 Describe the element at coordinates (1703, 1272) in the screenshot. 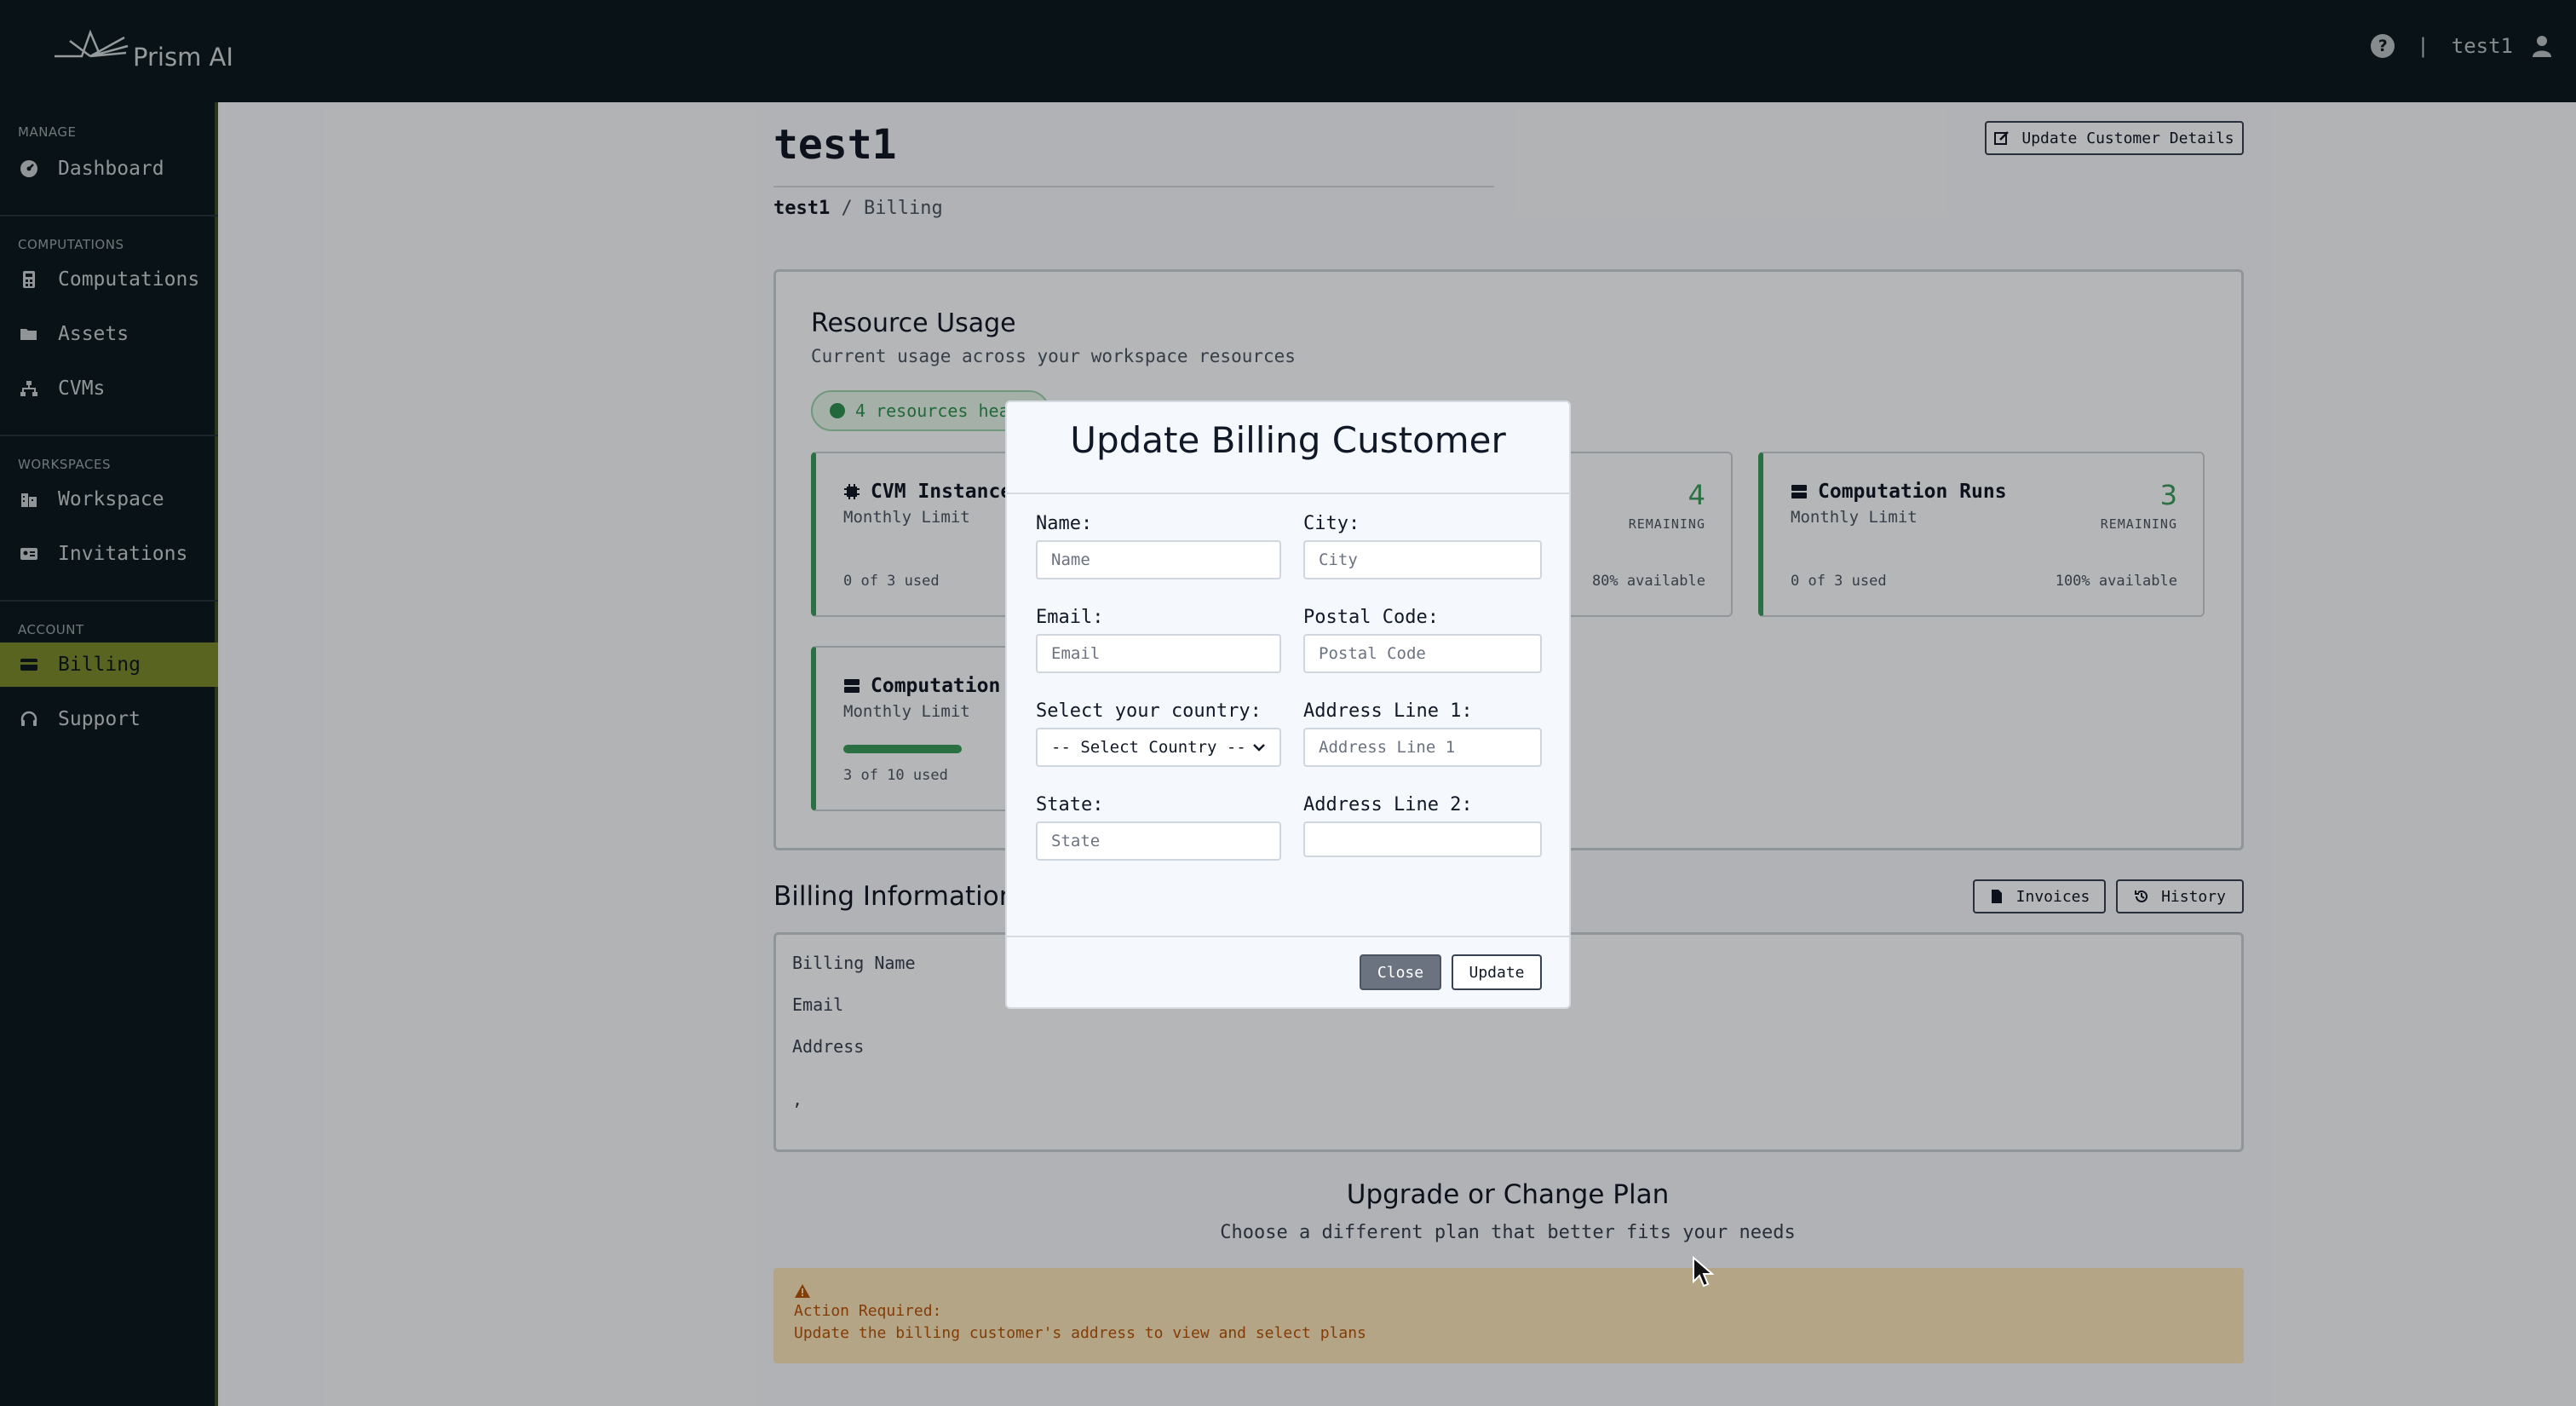

I see `mouse-cursor-icon` at that location.